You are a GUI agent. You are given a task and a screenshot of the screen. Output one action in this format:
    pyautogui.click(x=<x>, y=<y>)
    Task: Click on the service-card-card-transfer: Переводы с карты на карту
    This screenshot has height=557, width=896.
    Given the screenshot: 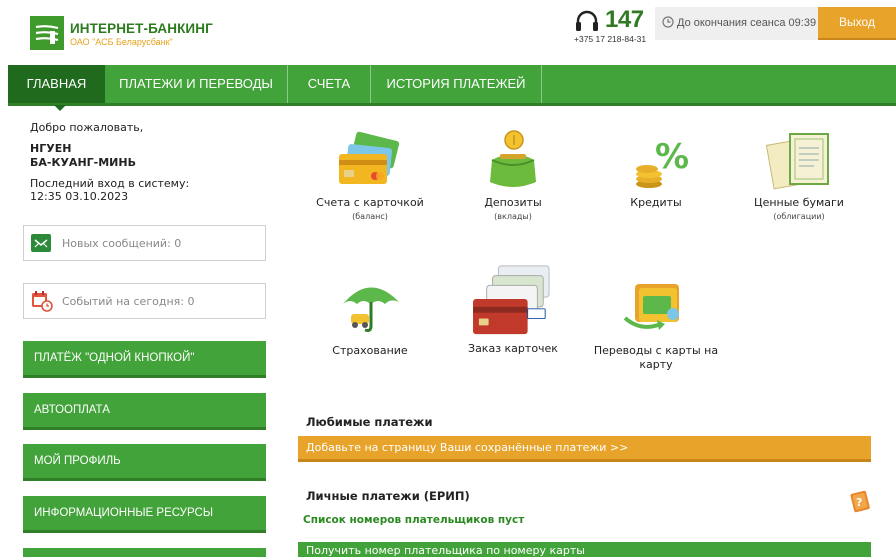 What is the action you would take?
    pyautogui.click(x=656, y=323)
    